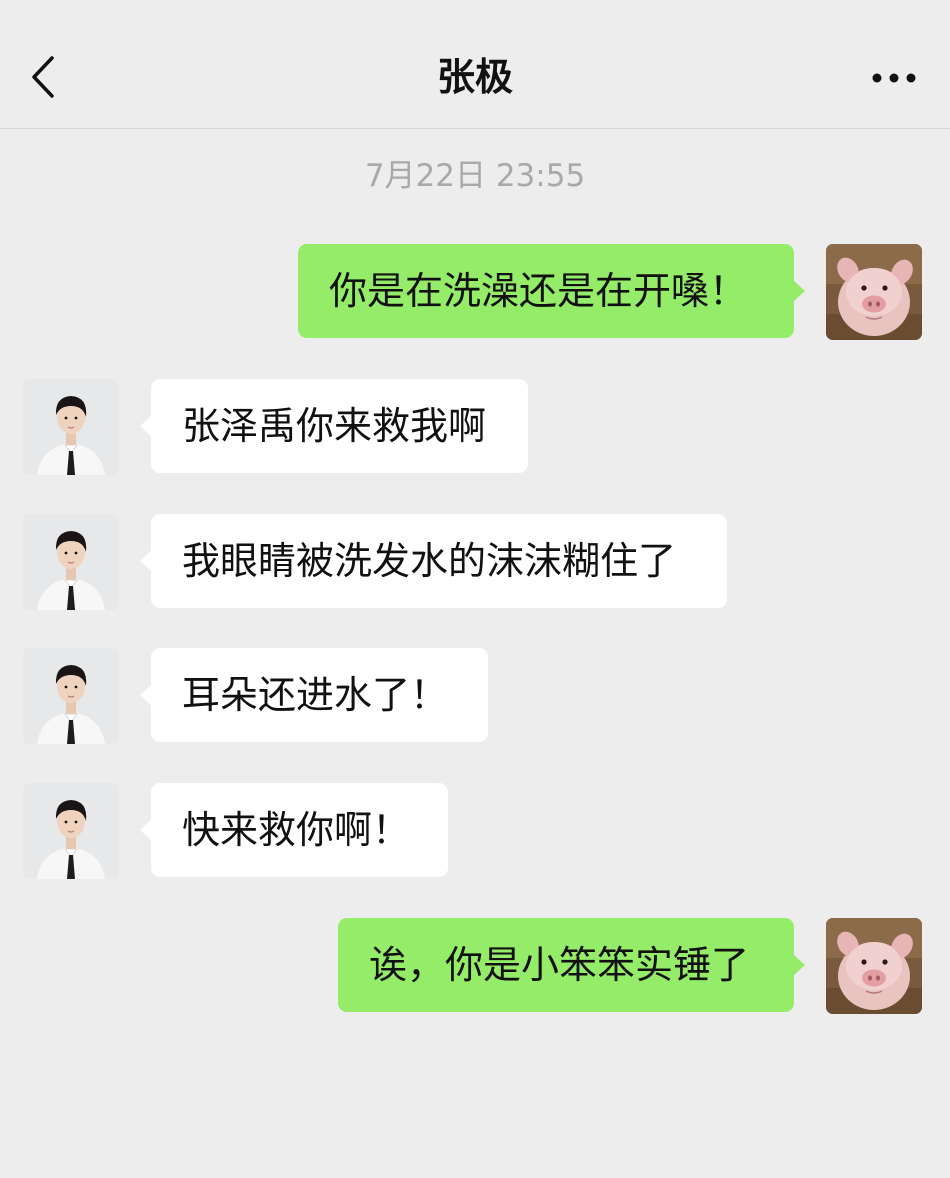 This screenshot has width=950, height=1178. Describe the element at coordinates (475, 176) in the screenshot. I see `message-timestamp: 7月22日 23:55` at that location.